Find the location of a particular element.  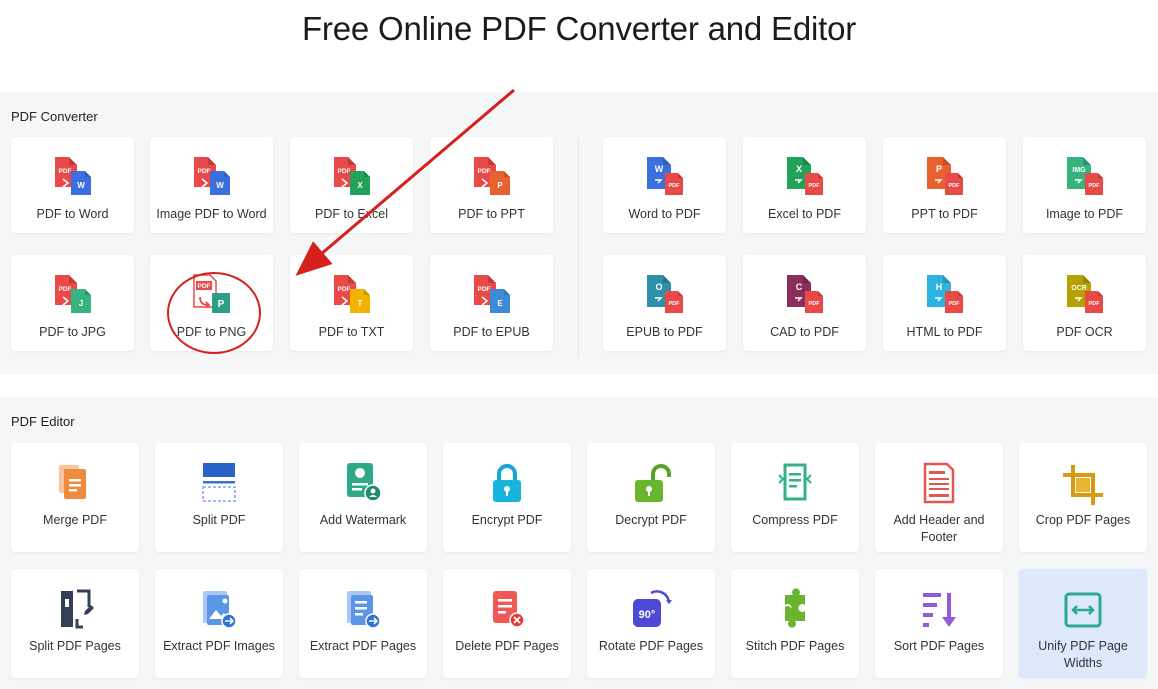

tool-card-word-to-pdf: W PDF Word to PDF is located at coordinates (664, 185).